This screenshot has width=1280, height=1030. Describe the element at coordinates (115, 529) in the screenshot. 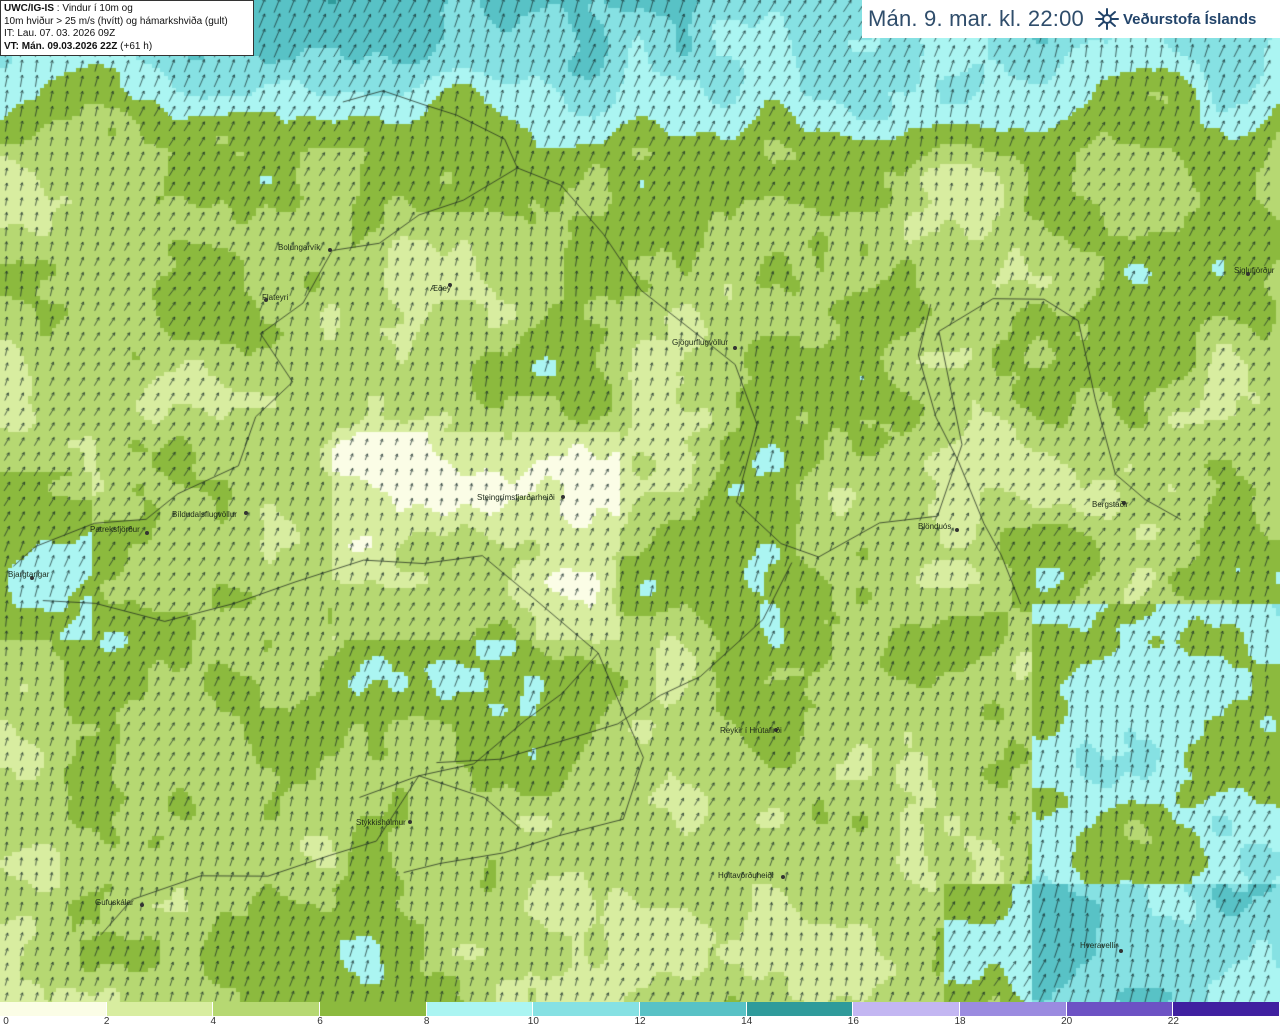

I see `place-label: Patreksfjörður` at that location.